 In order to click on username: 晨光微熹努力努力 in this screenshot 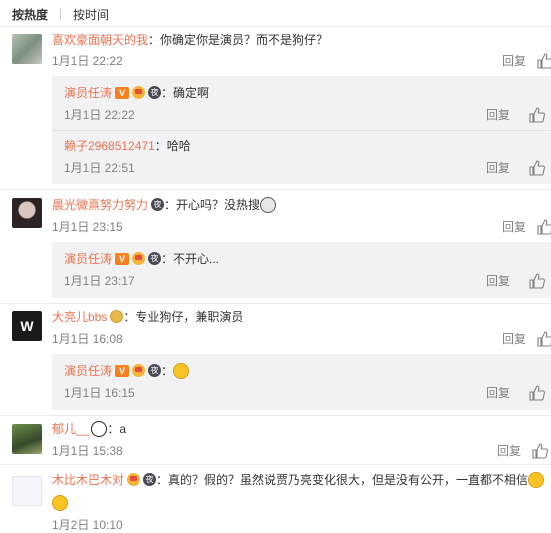, I will do `click(100, 205)`.